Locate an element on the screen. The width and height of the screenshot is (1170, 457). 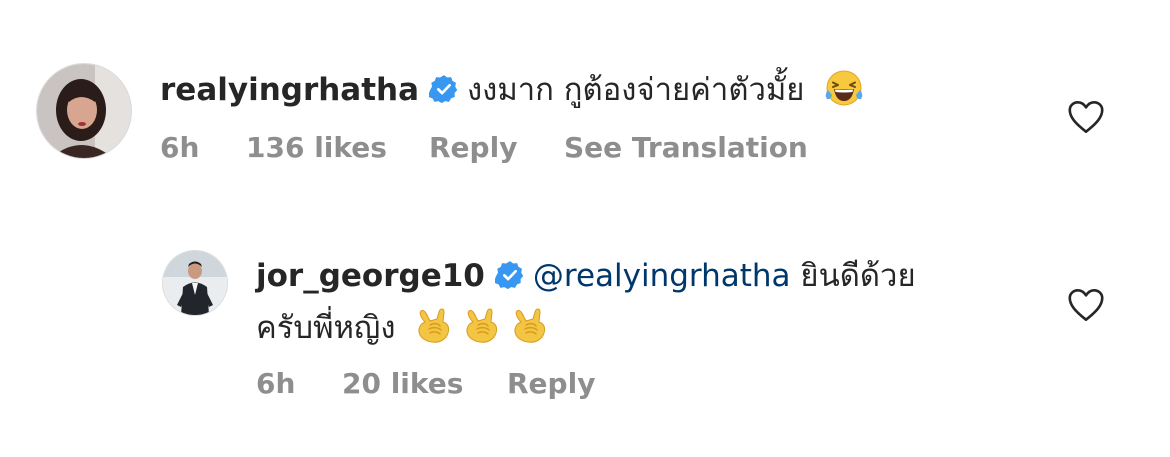
like-count: 136 likes is located at coordinates (316, 148).